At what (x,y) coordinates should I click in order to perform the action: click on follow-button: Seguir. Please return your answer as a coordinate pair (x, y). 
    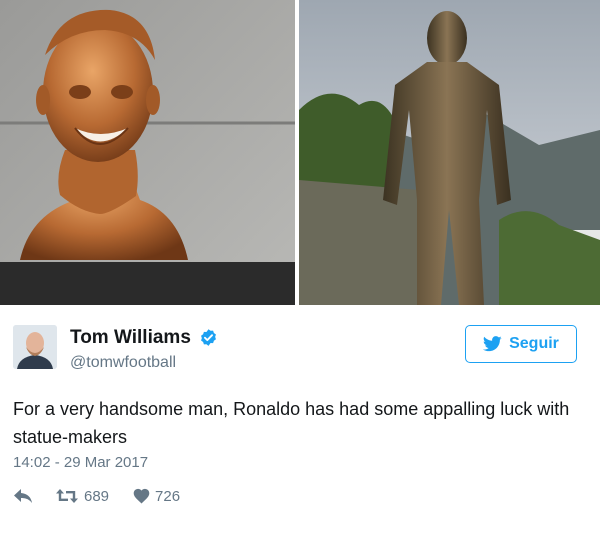
    Looking at the image, I should click on (521, 344).